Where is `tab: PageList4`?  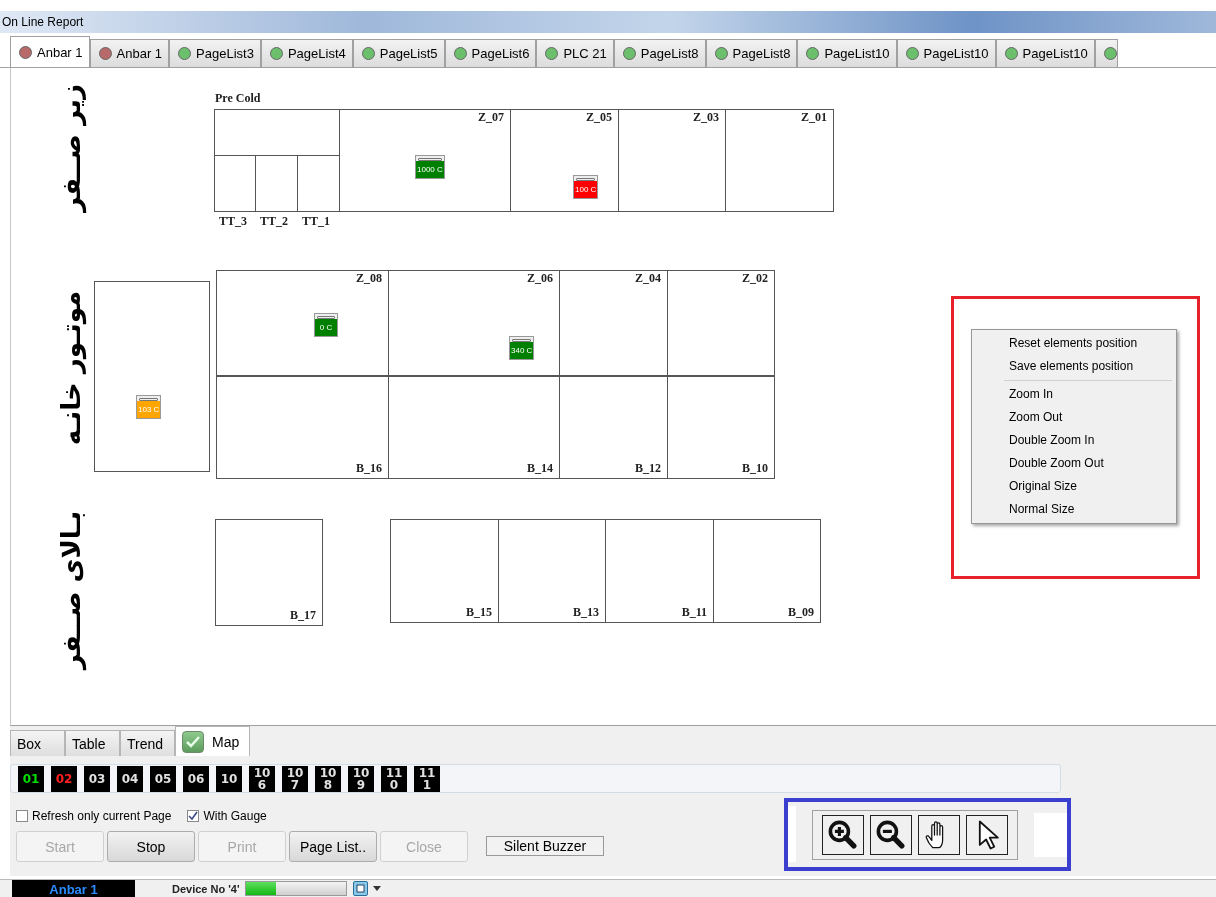
tab: PageList4 is located at coordinates (306, 53).